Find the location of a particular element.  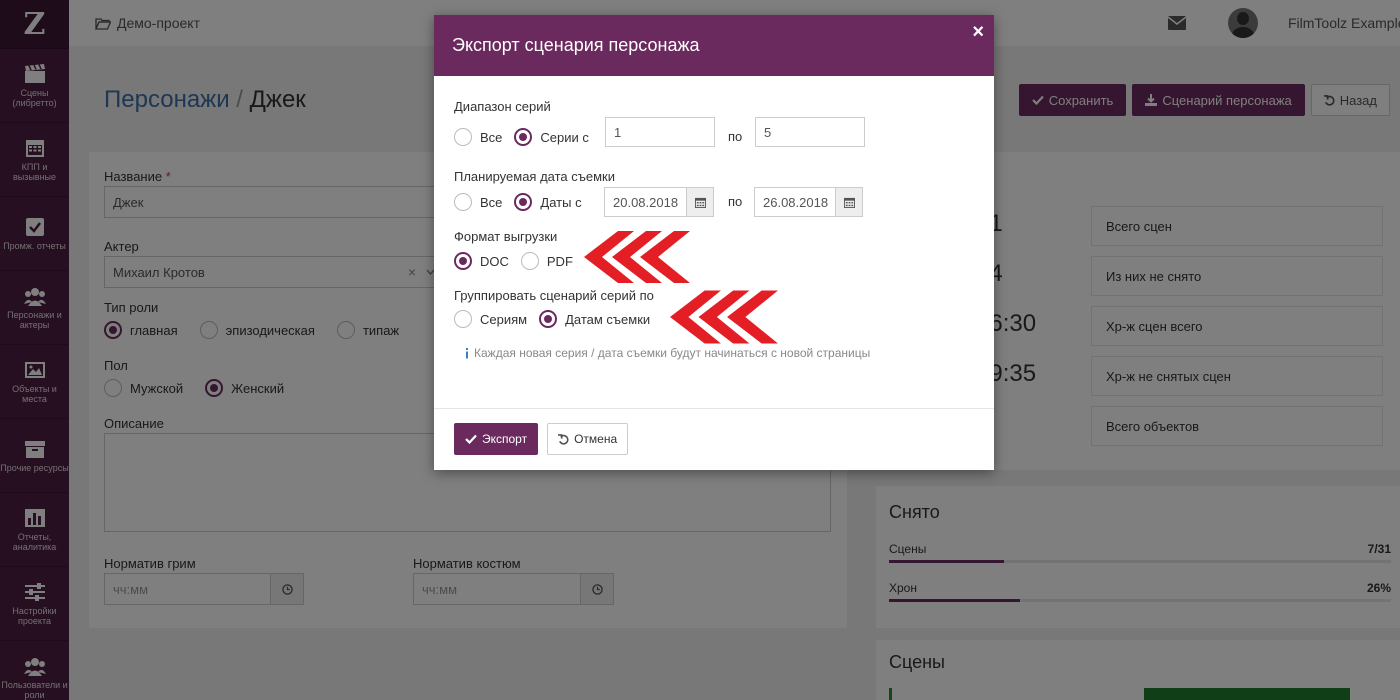

date-range-option: Даты с is located at coordinates (548, 202).